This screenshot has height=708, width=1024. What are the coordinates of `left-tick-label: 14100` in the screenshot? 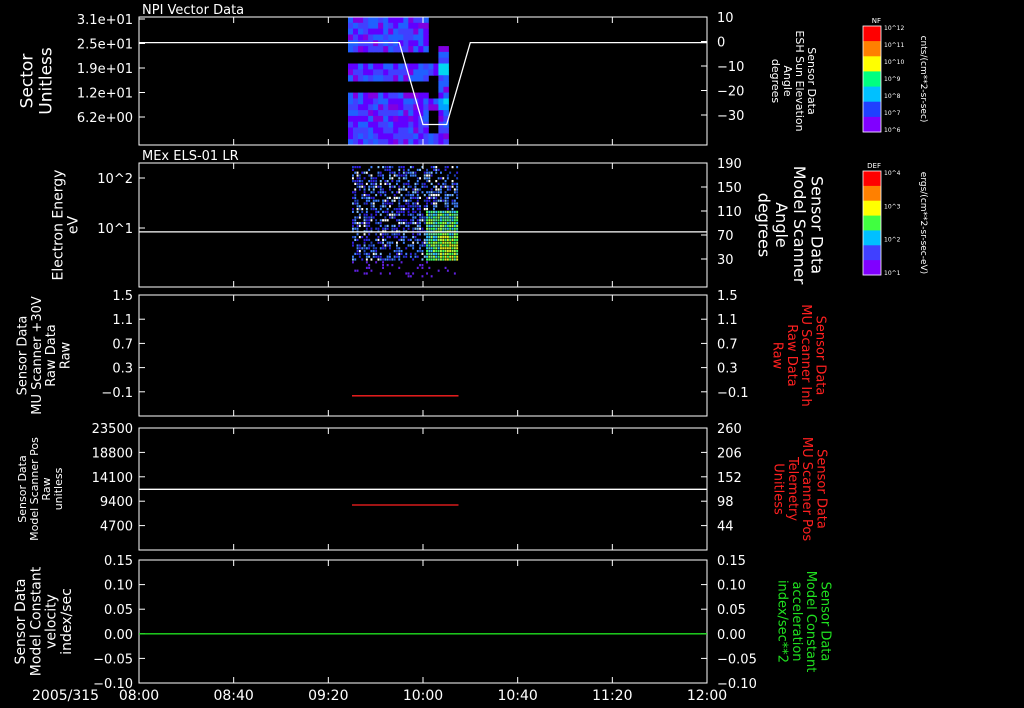 It's located at (112, 478).